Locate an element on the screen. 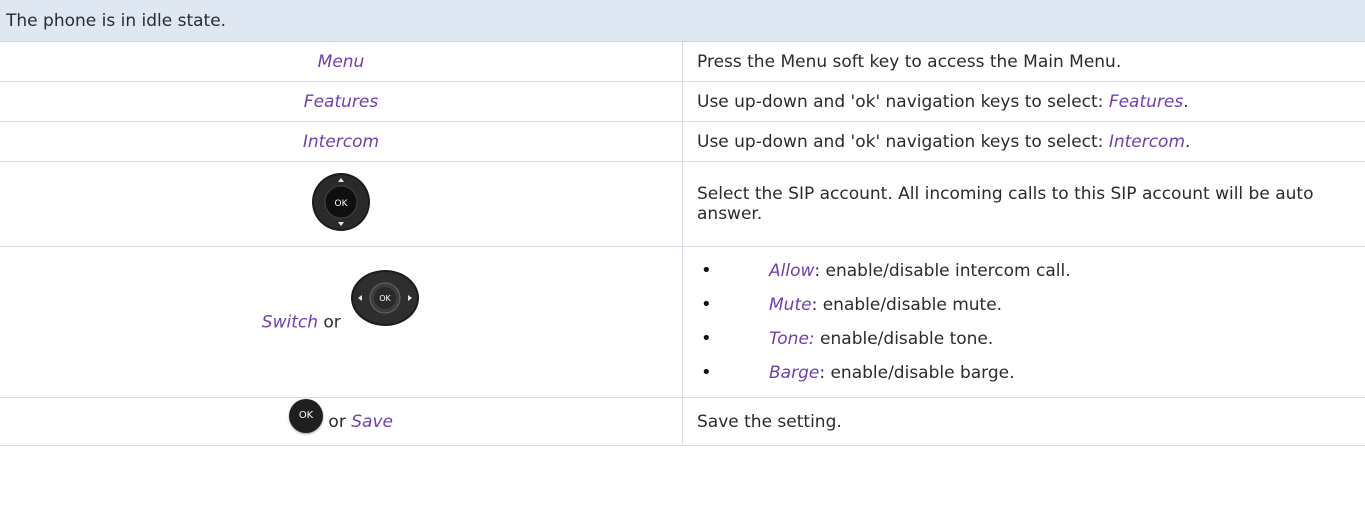 The image size is (1365, 511). features-label: Features is located at coordinates (341, 101).